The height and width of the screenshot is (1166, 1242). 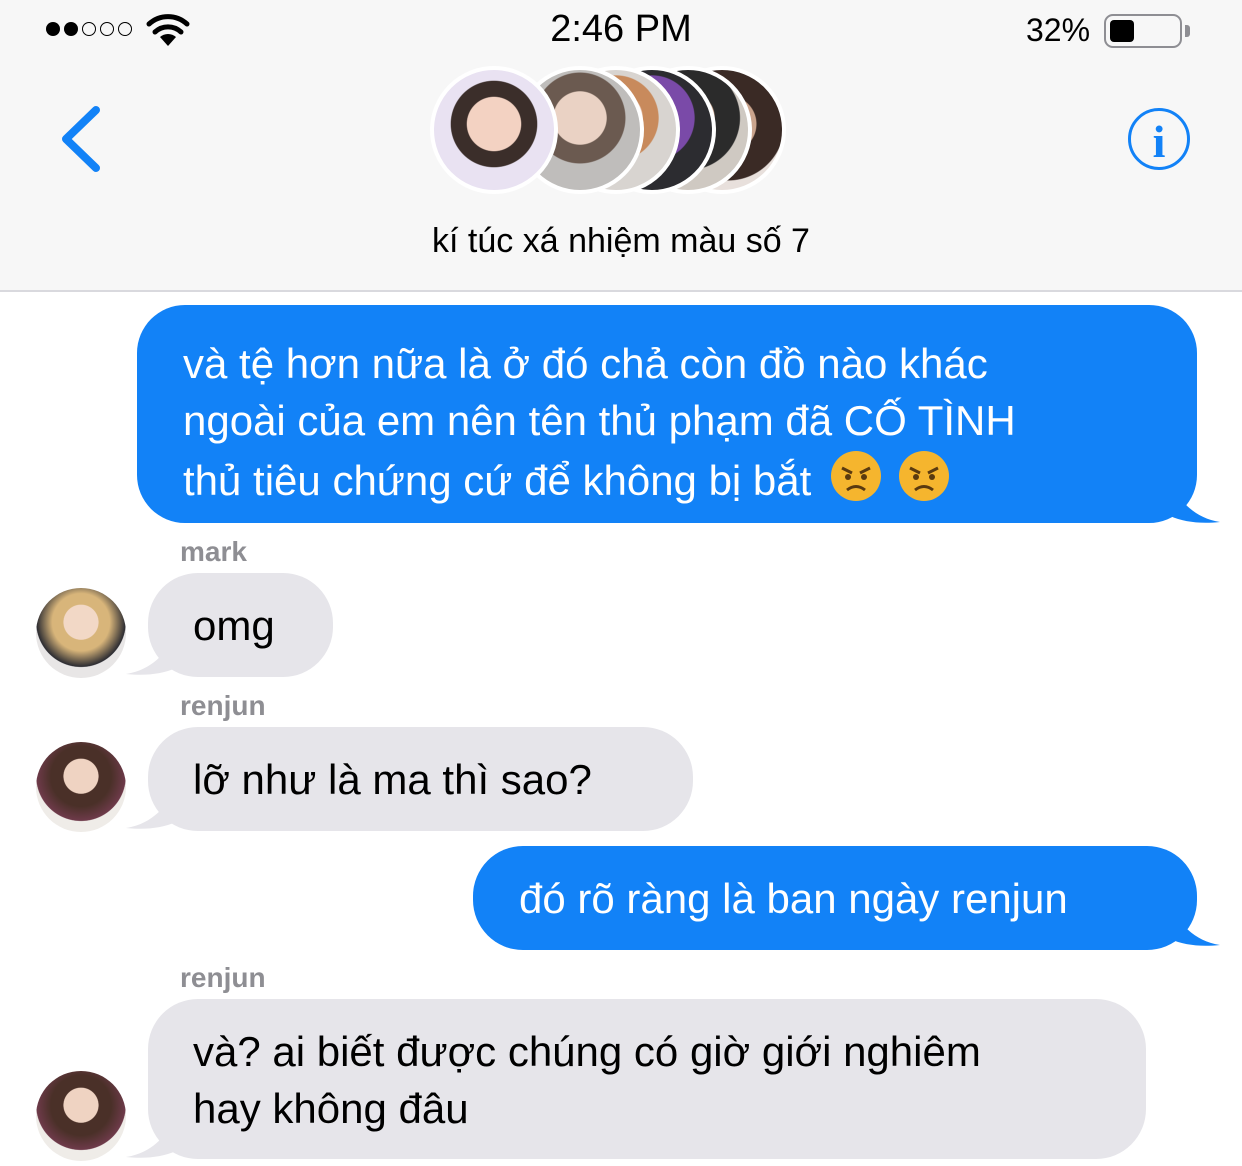 I want to click on incoming-message-bubble: omg, so click(x=240, y=625).